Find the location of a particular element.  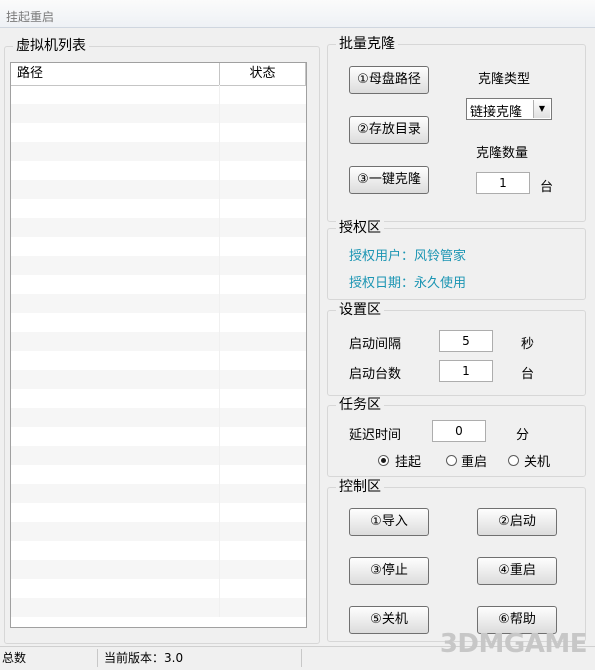

clone-type-value: 链接克隆 is located at coordinates (496, 112).